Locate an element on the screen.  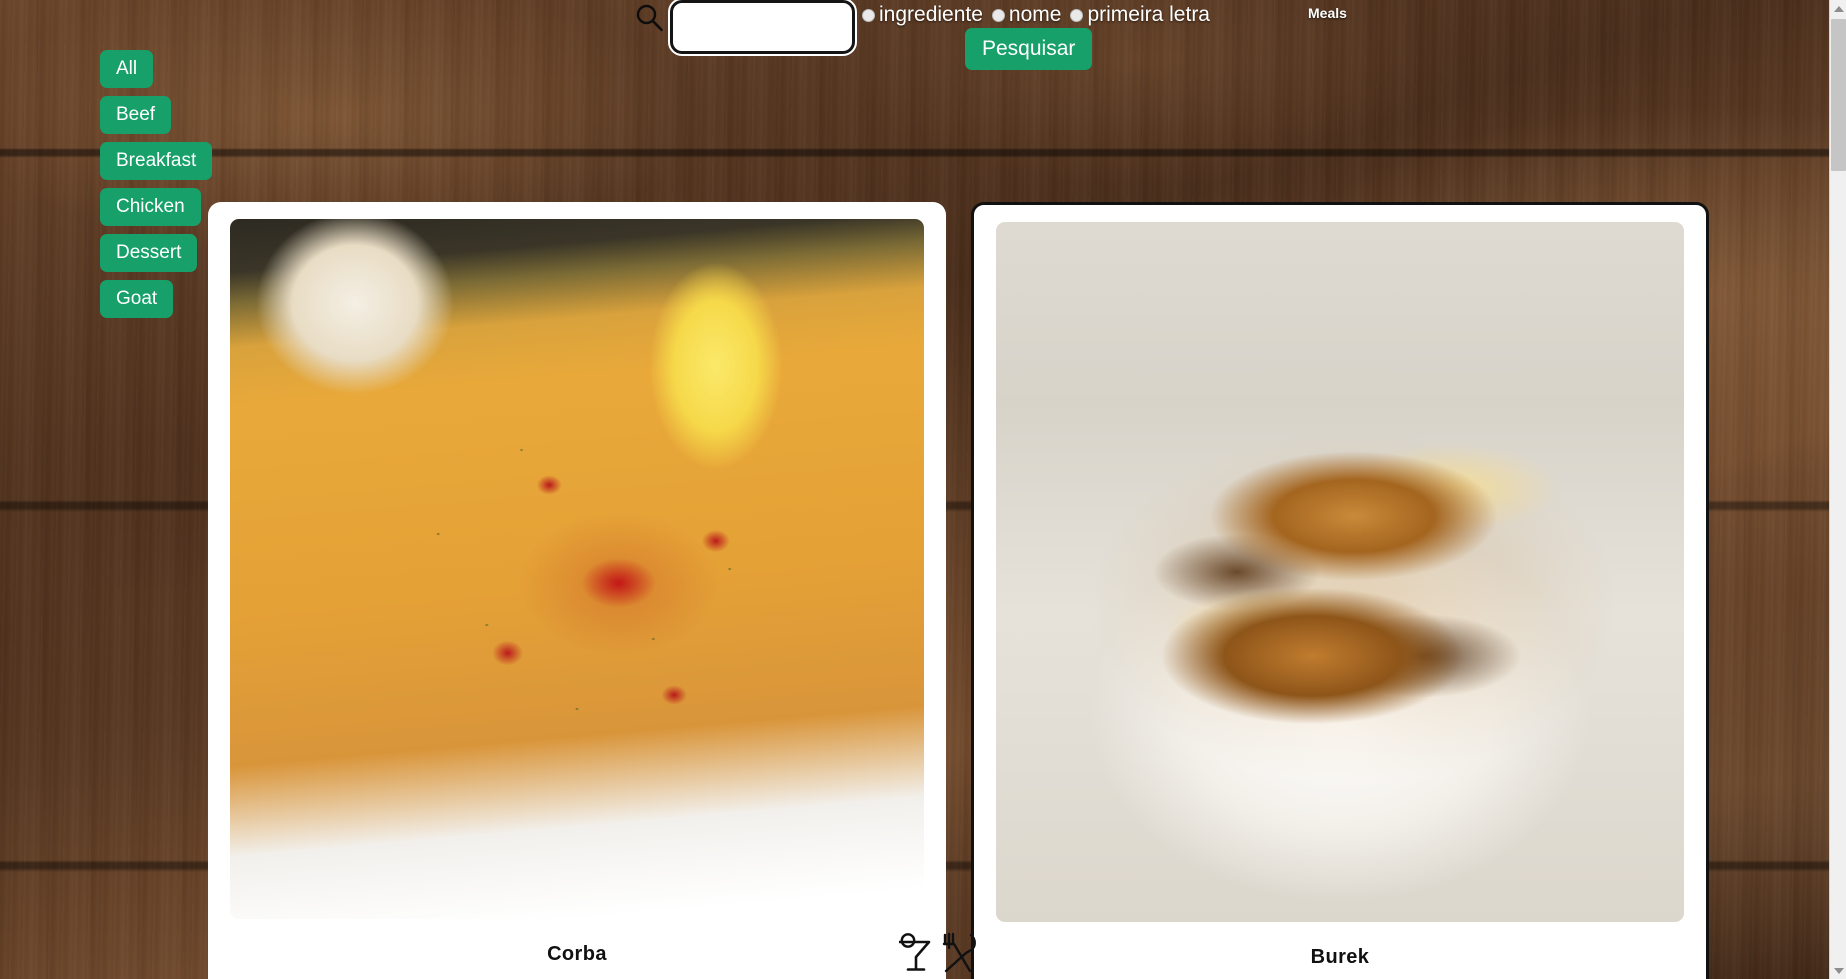
search-input is located at coordinates (762, 28).